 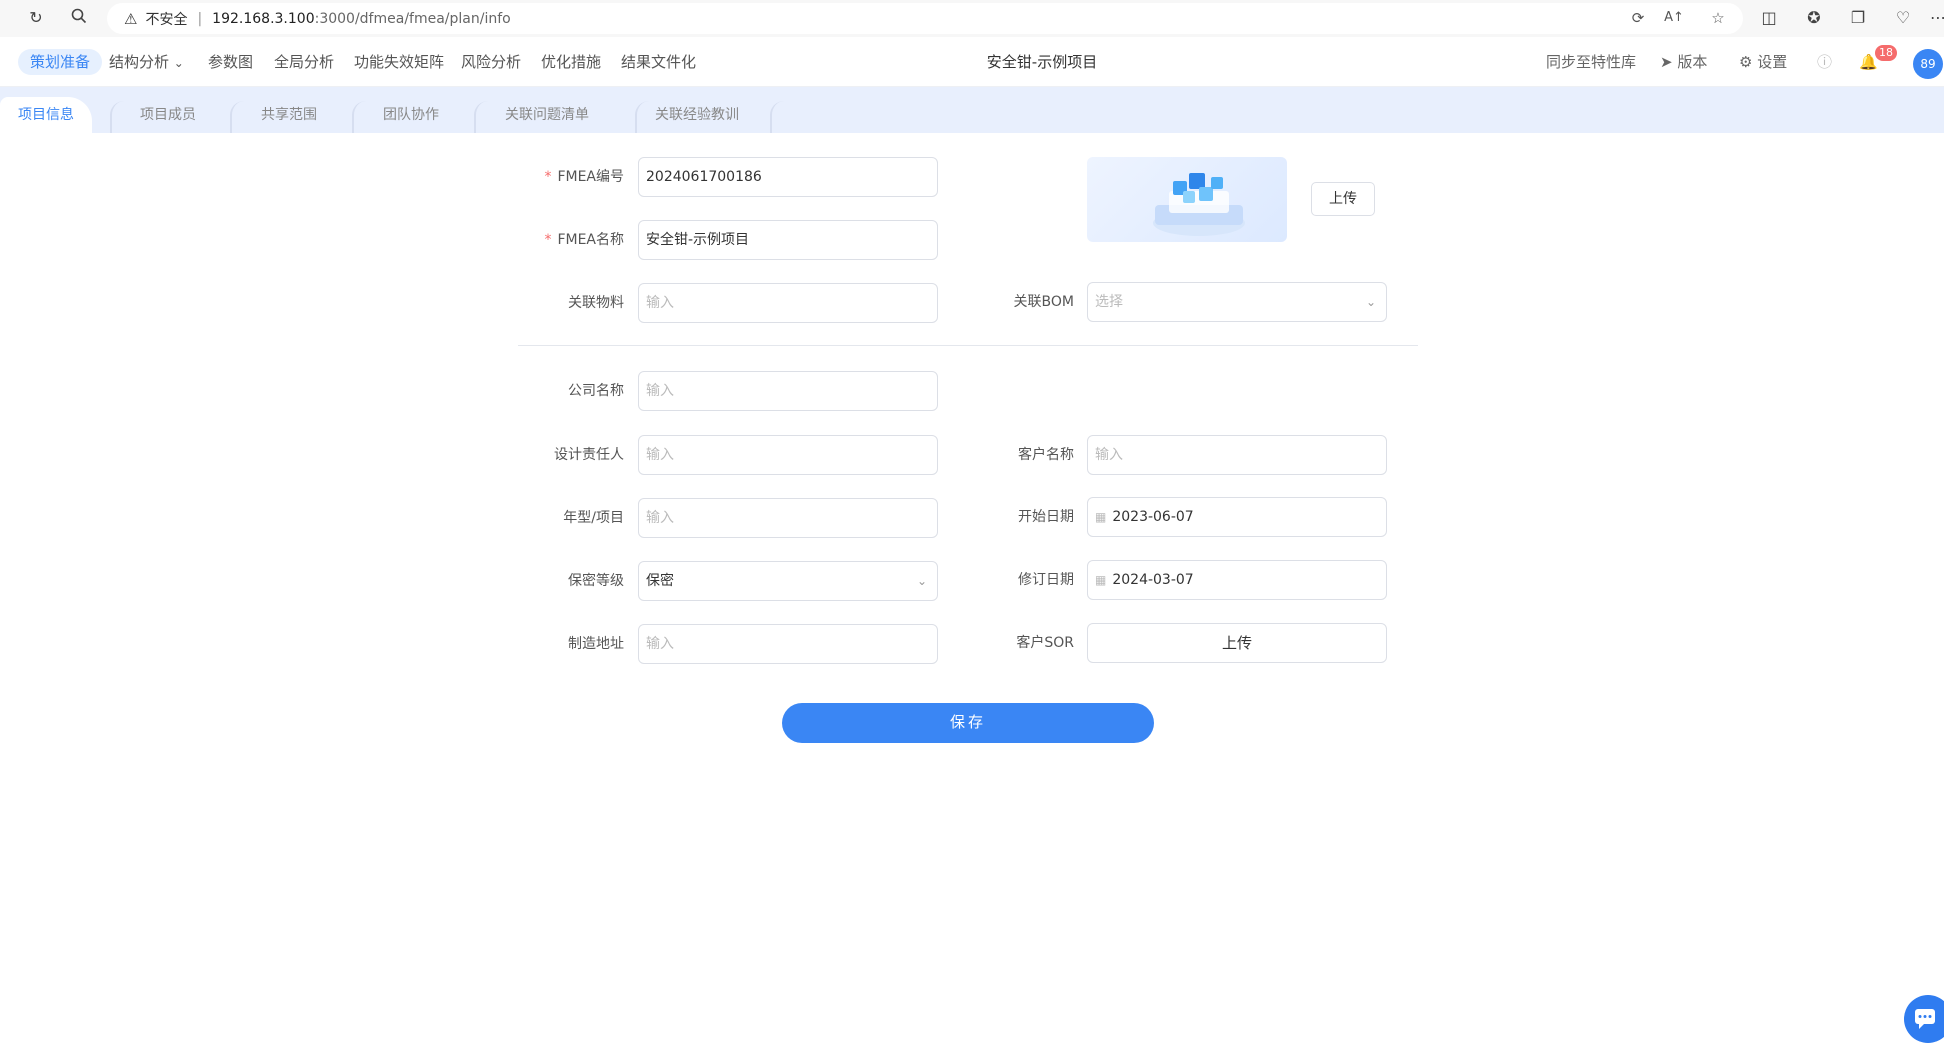 What do you see at coordinates (1692, 62) in the screenshot?
I see `version-label: 版本` at bounding box center [1692, 62].